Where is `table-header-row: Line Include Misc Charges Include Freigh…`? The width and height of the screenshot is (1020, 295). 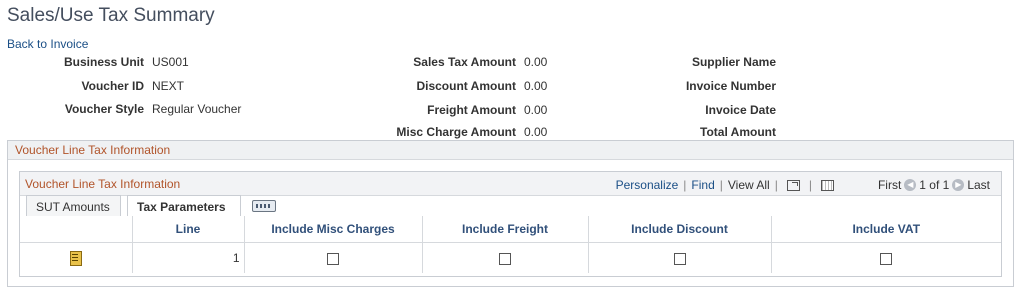 table-header-row: Line Include Misc Charges Include Freigh… is located at coordinates (510, 229).